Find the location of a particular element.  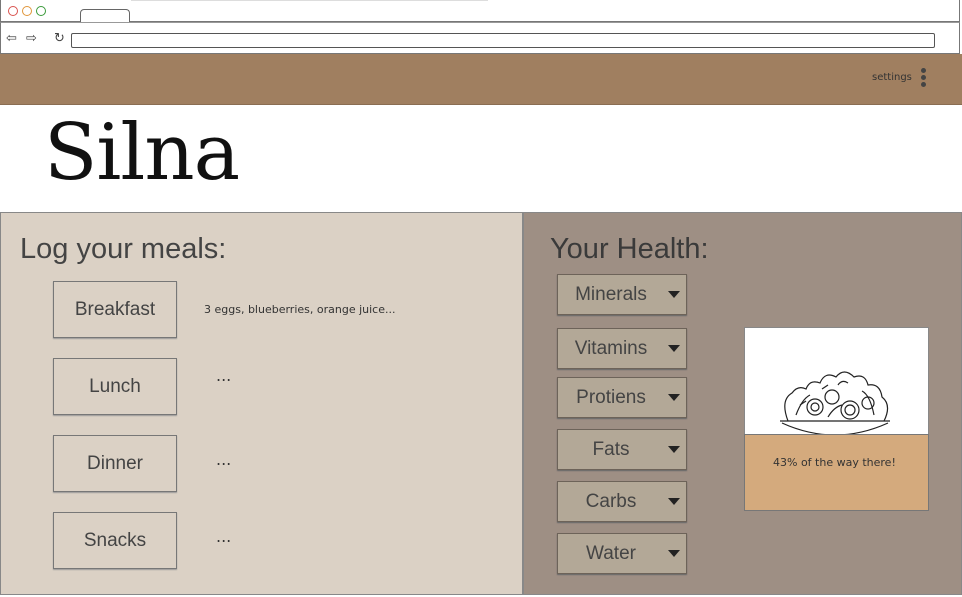

carbs-dropdown: Carbs is located at coordinates (622, 501).